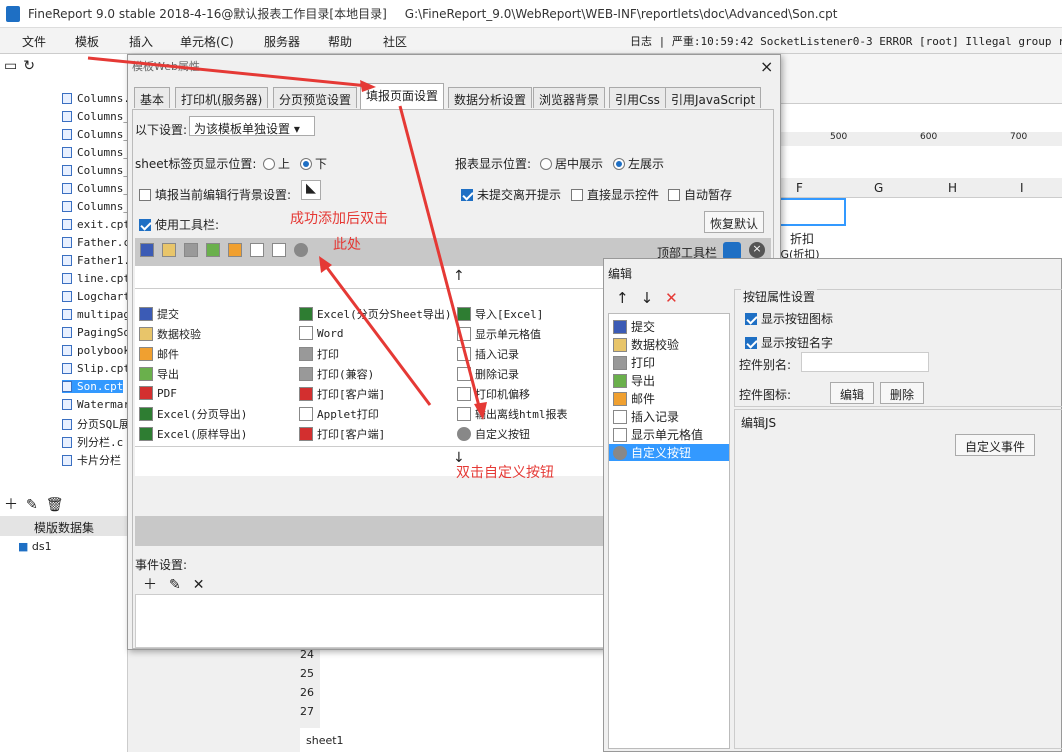 This screenshot has height=752, width=1062. I want to click on move-down-icon: ↓, so click(653, 298).